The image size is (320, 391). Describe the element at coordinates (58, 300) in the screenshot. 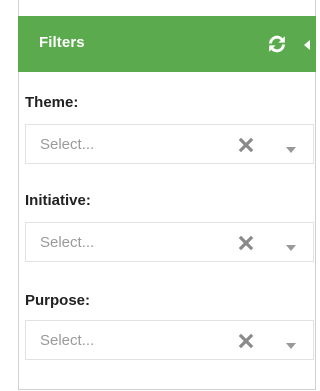

I see `filter-label-purpose: Purpose:` at that location.